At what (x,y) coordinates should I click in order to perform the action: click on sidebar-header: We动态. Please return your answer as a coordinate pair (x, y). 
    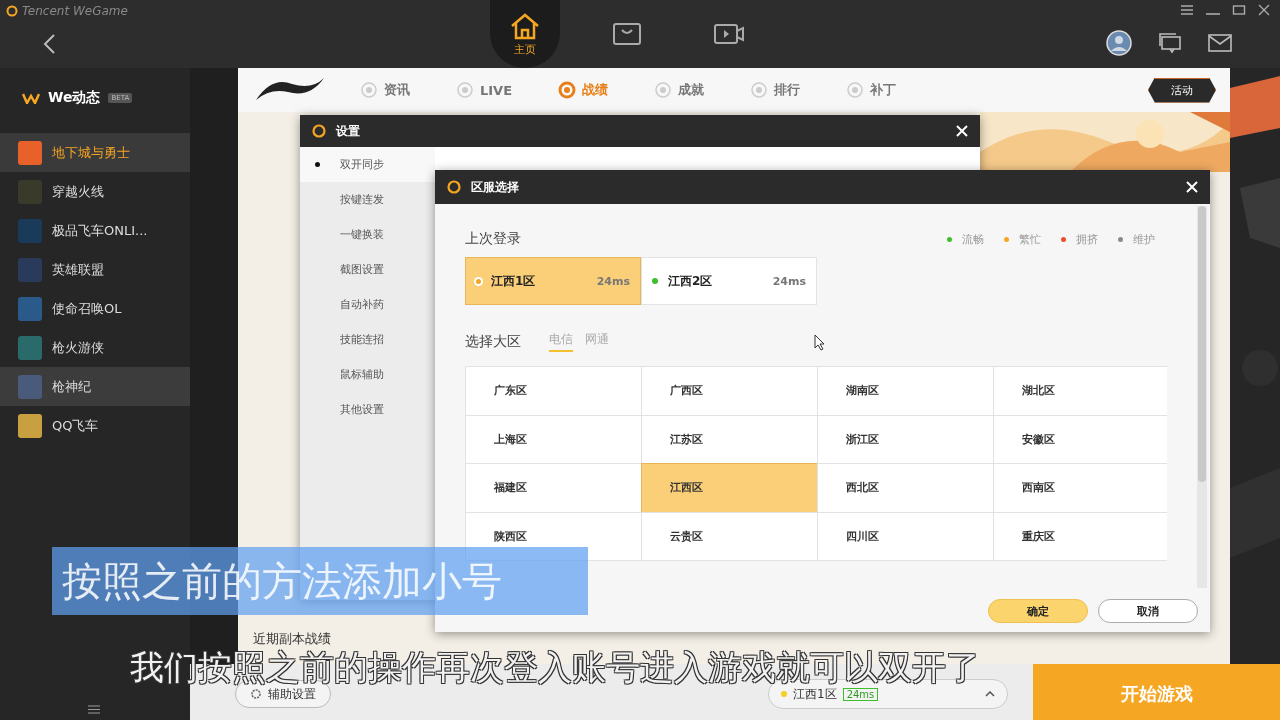
    Looking at the image, I should click on (74, 98).